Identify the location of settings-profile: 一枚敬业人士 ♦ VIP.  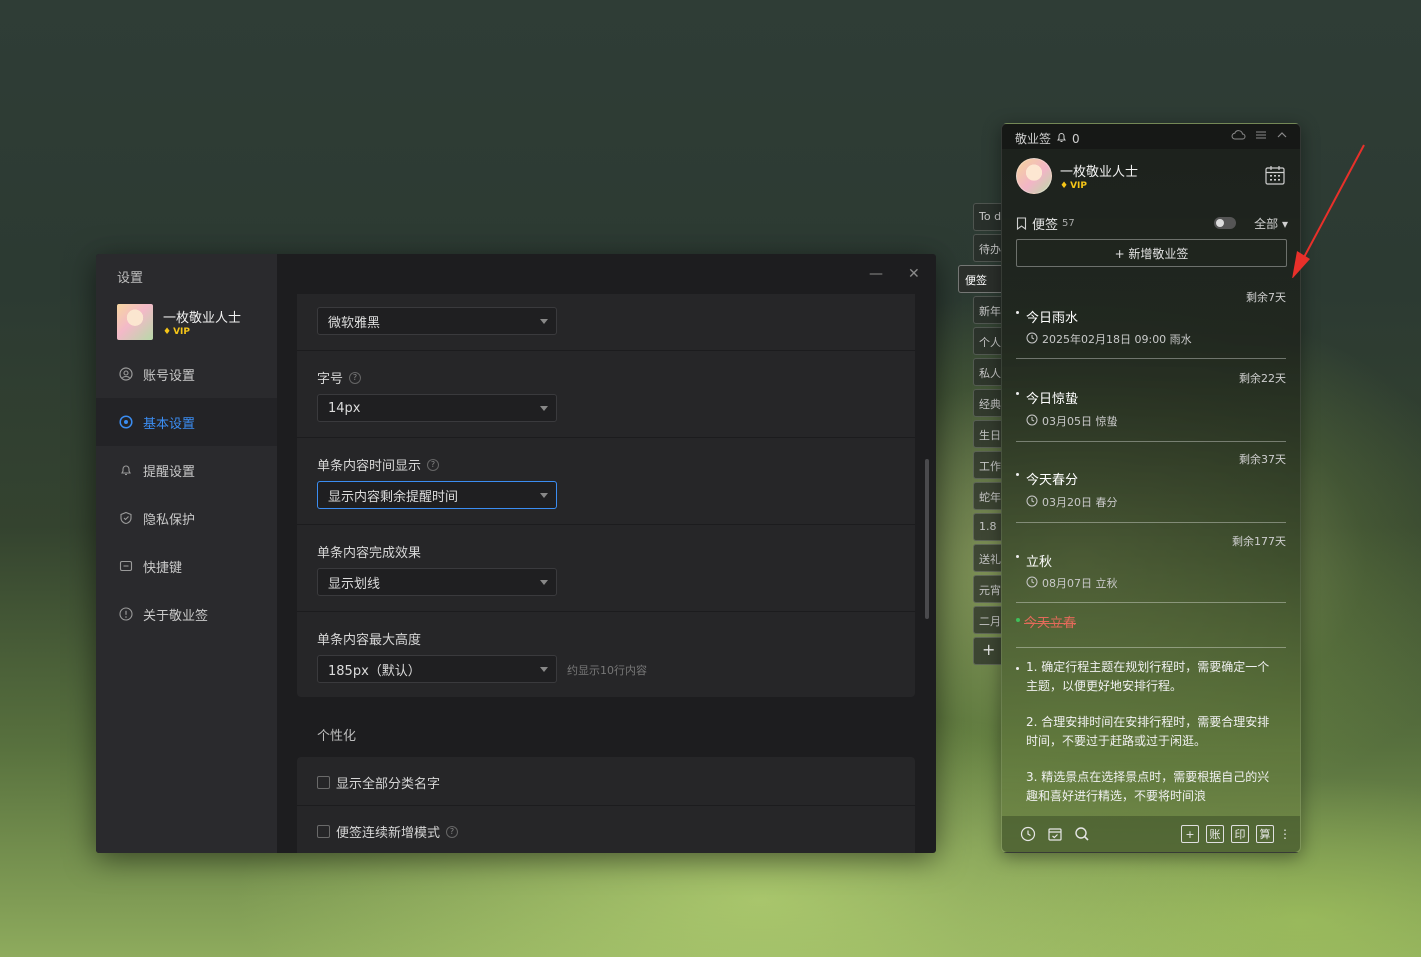
(179, 322).